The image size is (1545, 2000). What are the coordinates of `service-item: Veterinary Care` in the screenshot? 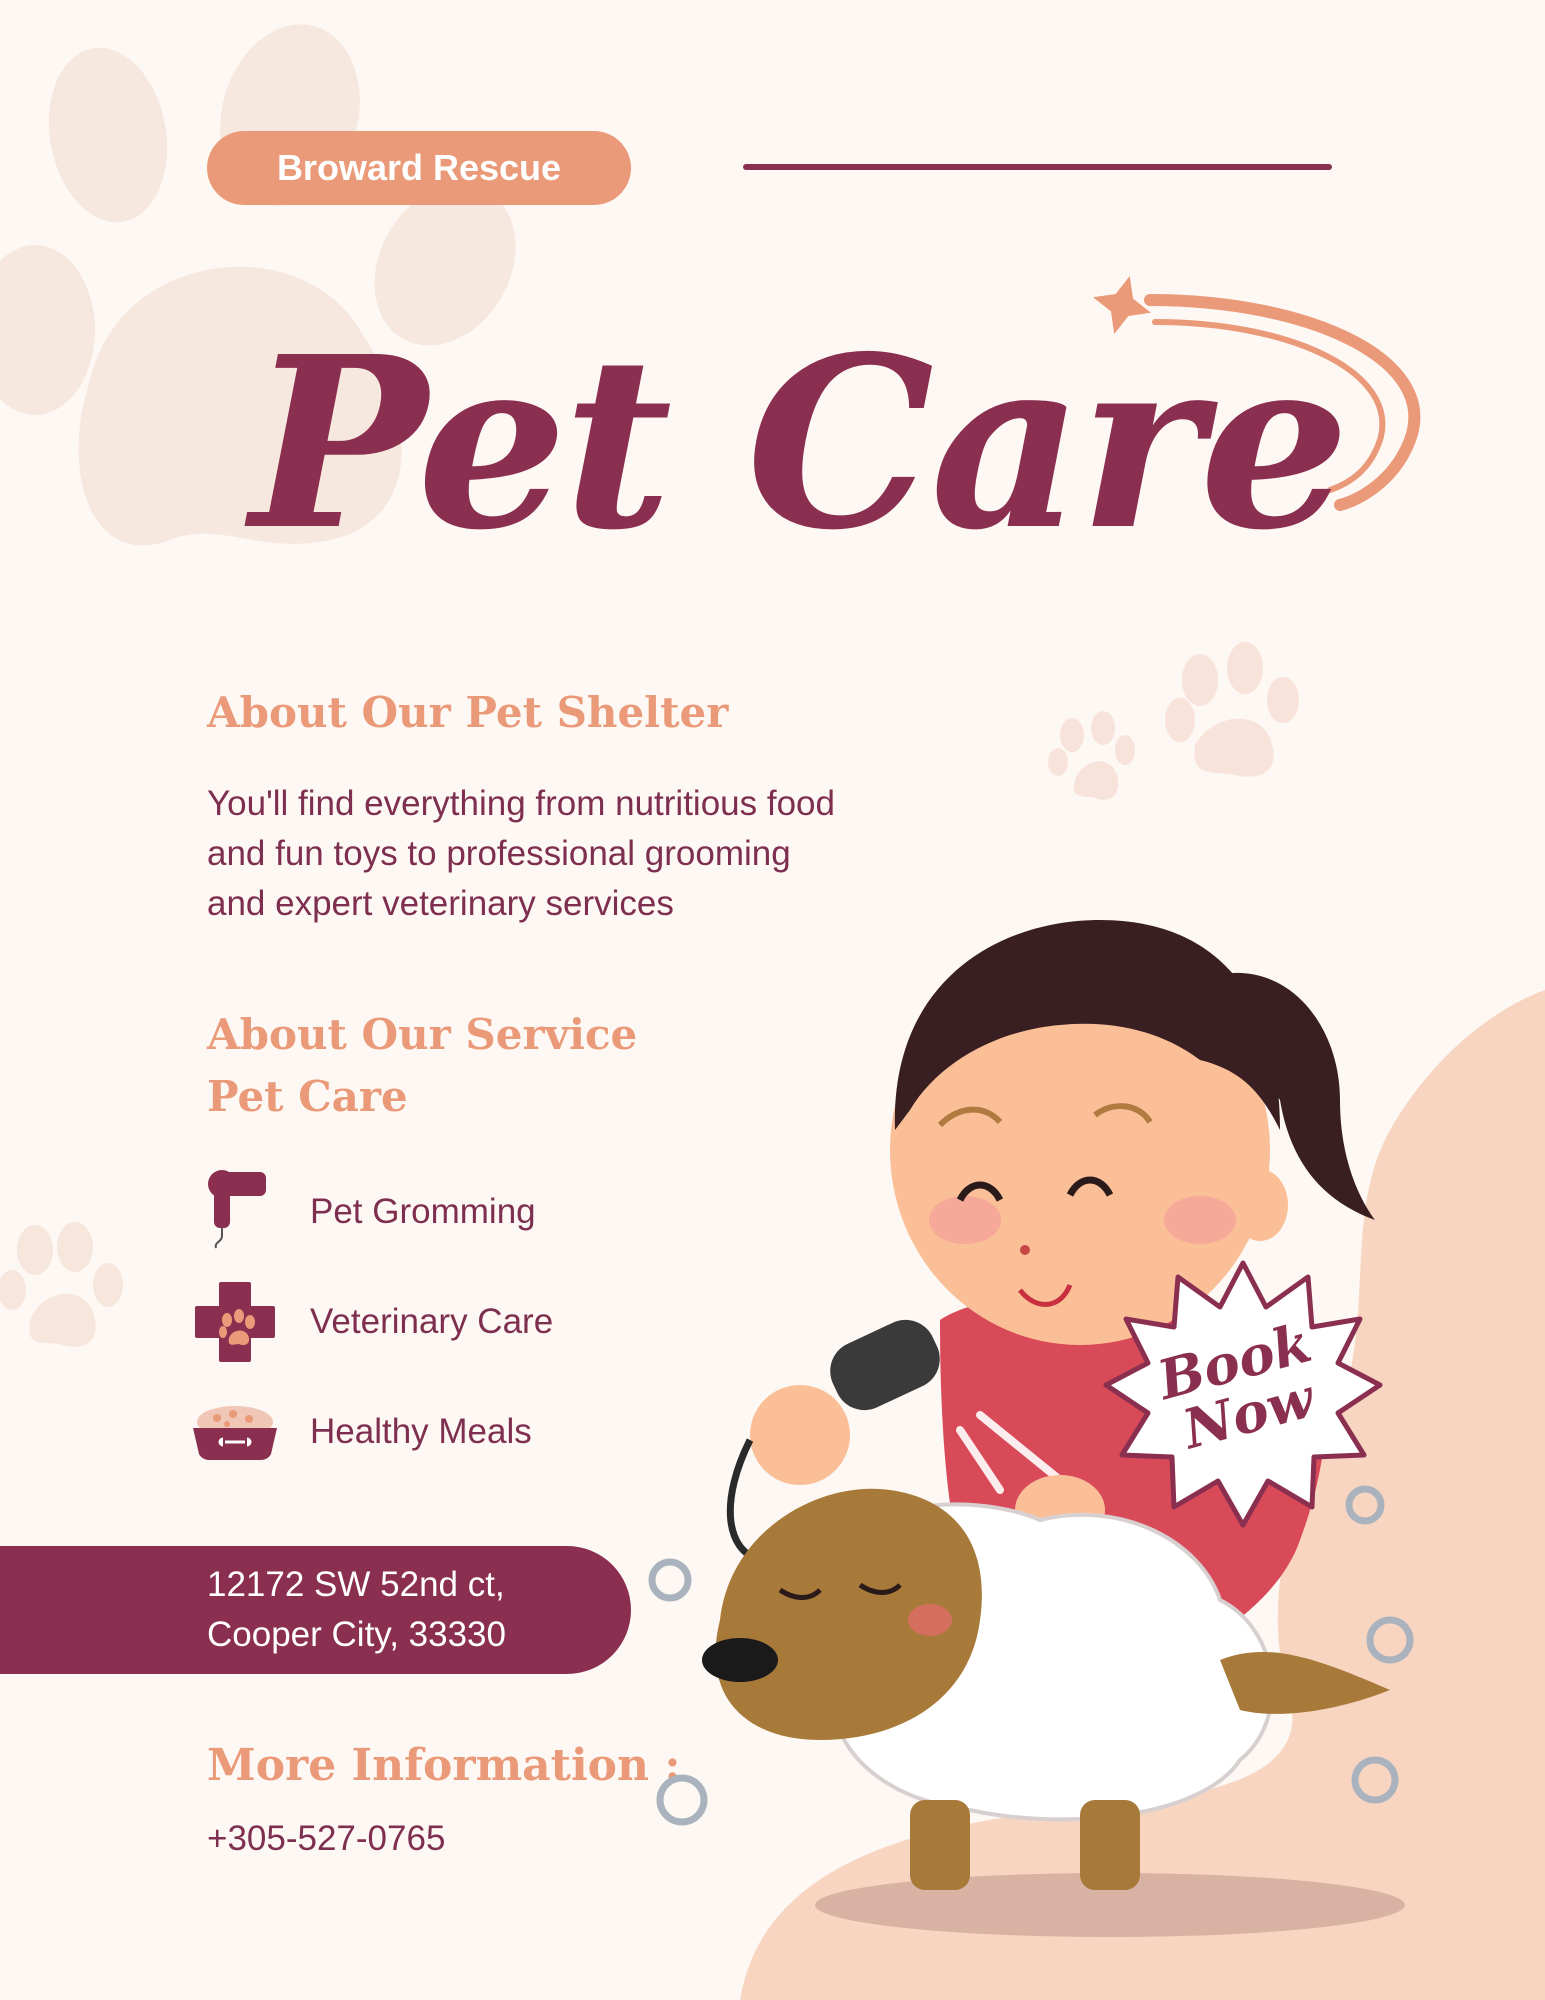 It's located at (369, 1322).